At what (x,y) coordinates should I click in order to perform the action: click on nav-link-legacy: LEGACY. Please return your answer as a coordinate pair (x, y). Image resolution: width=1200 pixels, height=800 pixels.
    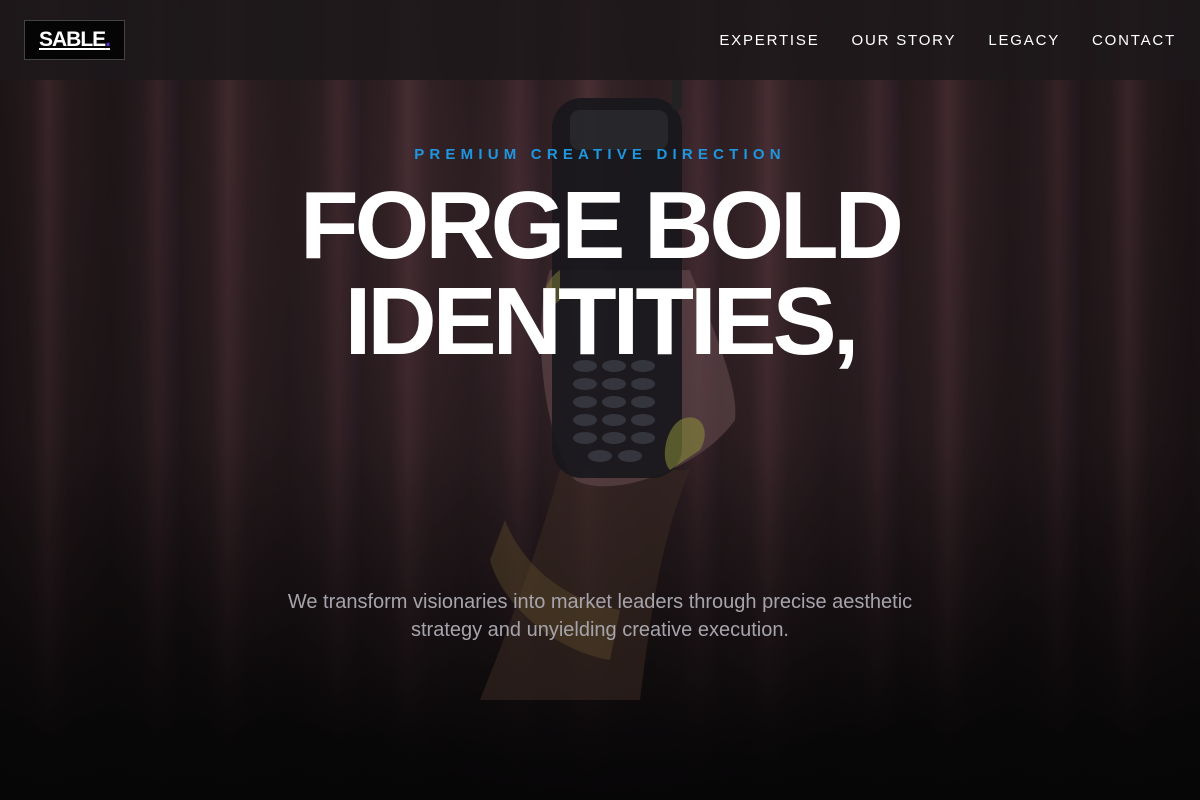
    Looking at the image, I should click on (1024, 40).